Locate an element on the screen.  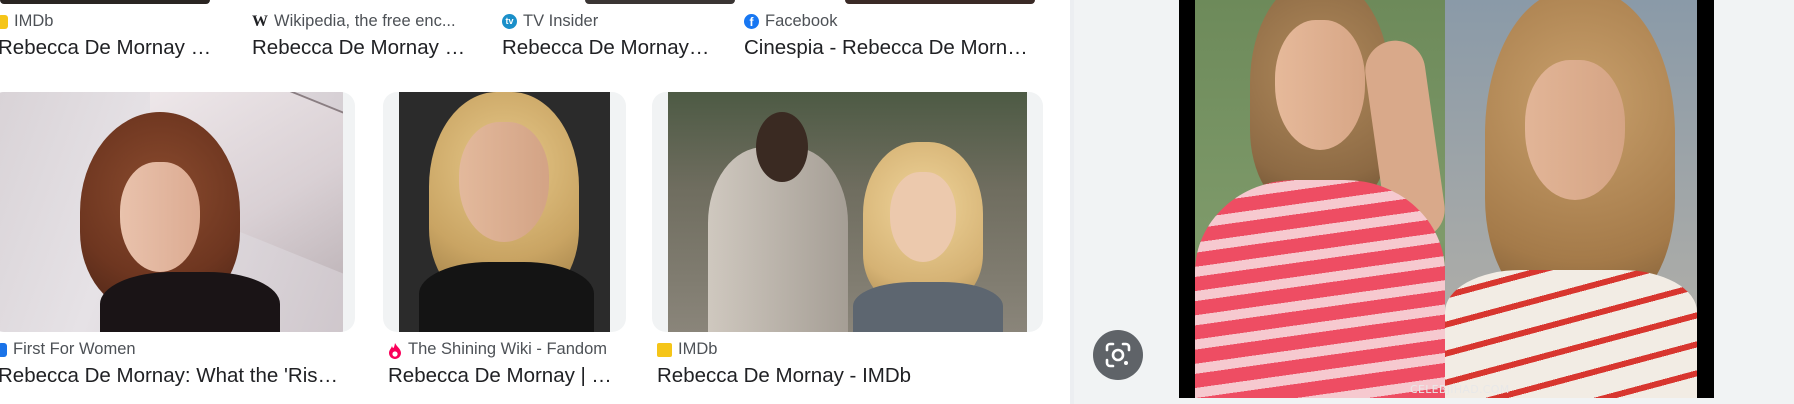
movie-still-image is located at coordinates (847, 212).